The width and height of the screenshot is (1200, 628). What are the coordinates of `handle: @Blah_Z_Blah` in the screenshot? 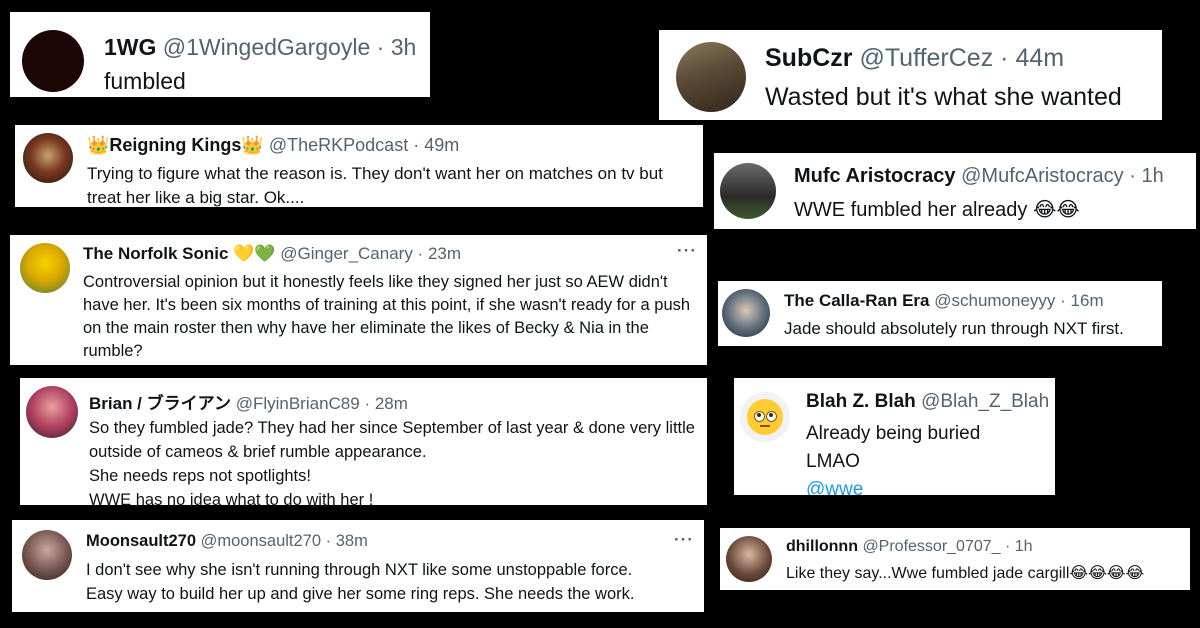 It's located at (985, 401).